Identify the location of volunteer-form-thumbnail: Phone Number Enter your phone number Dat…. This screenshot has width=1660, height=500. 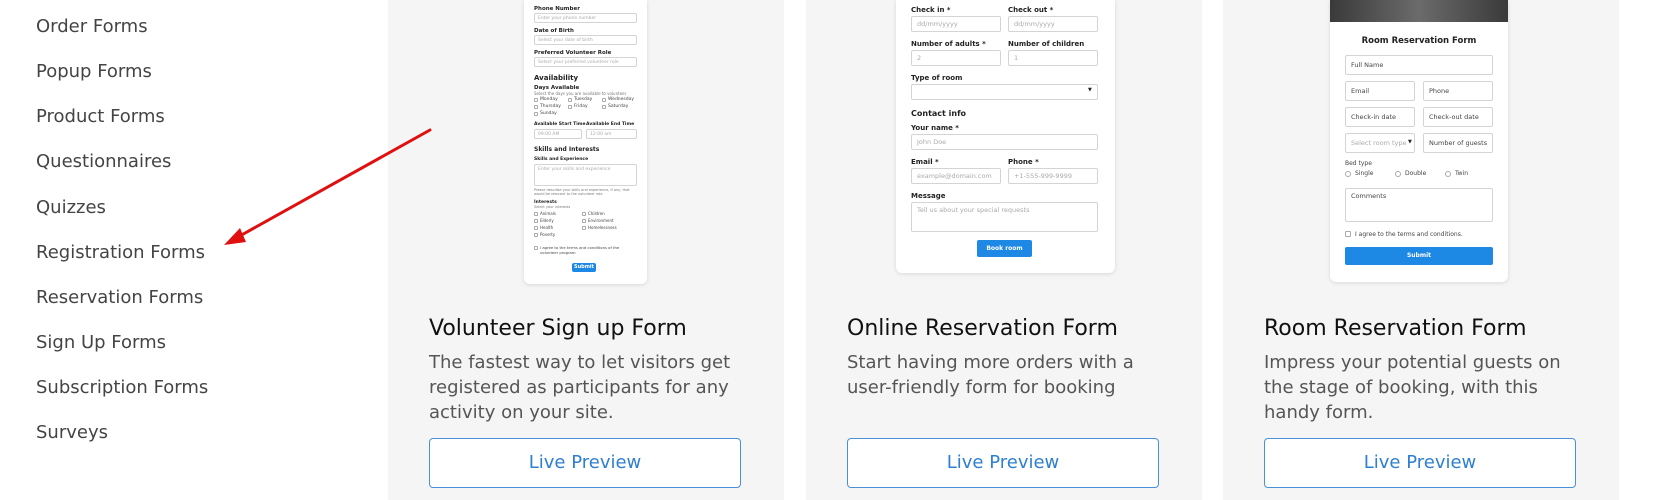
(585, 142).